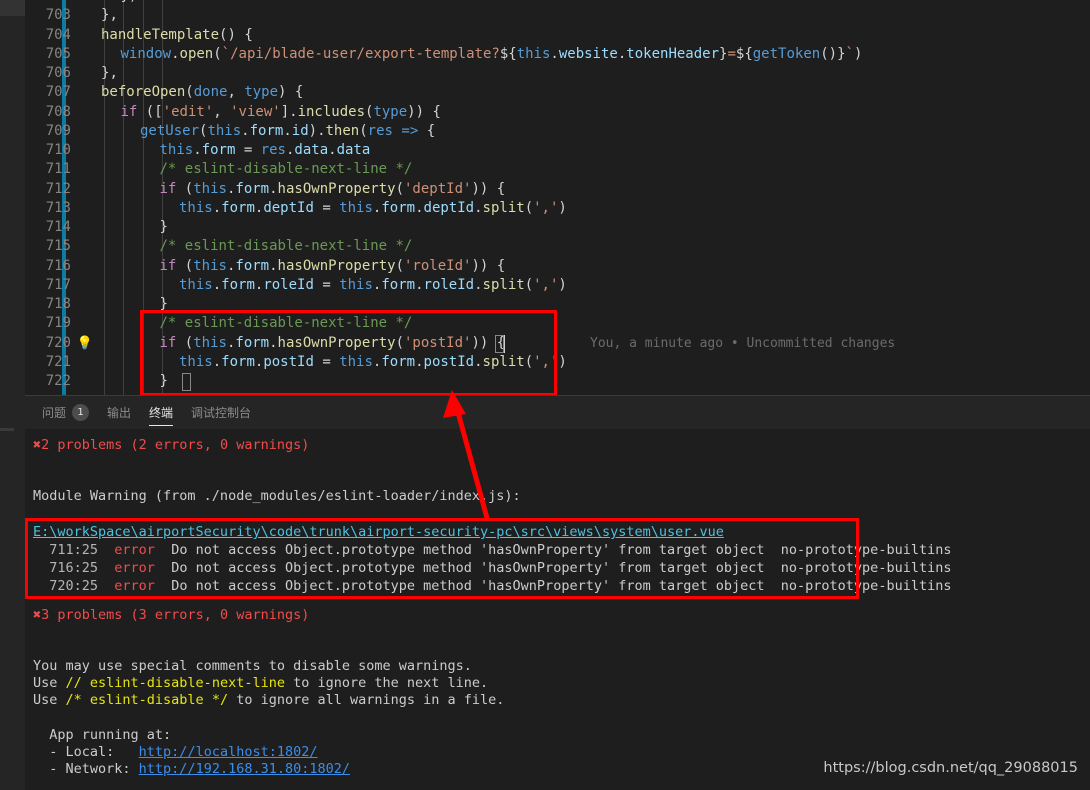 Image resolution: width=1090 pixels, height=790 pixels. I want to click on activity-bar-marker, so click(7, 429).